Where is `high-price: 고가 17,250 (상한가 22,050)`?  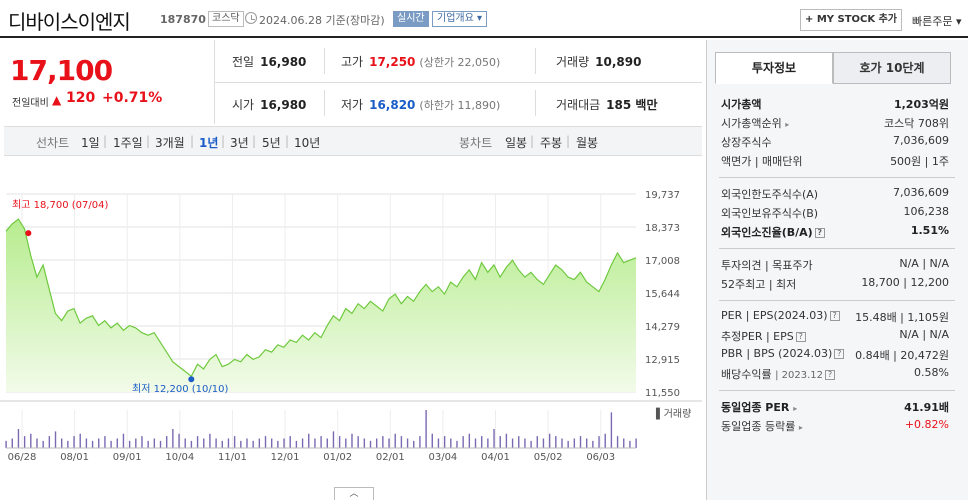
high-price: 고가 17,250 (상한가 22,050) is located at coordinates (421, 62).